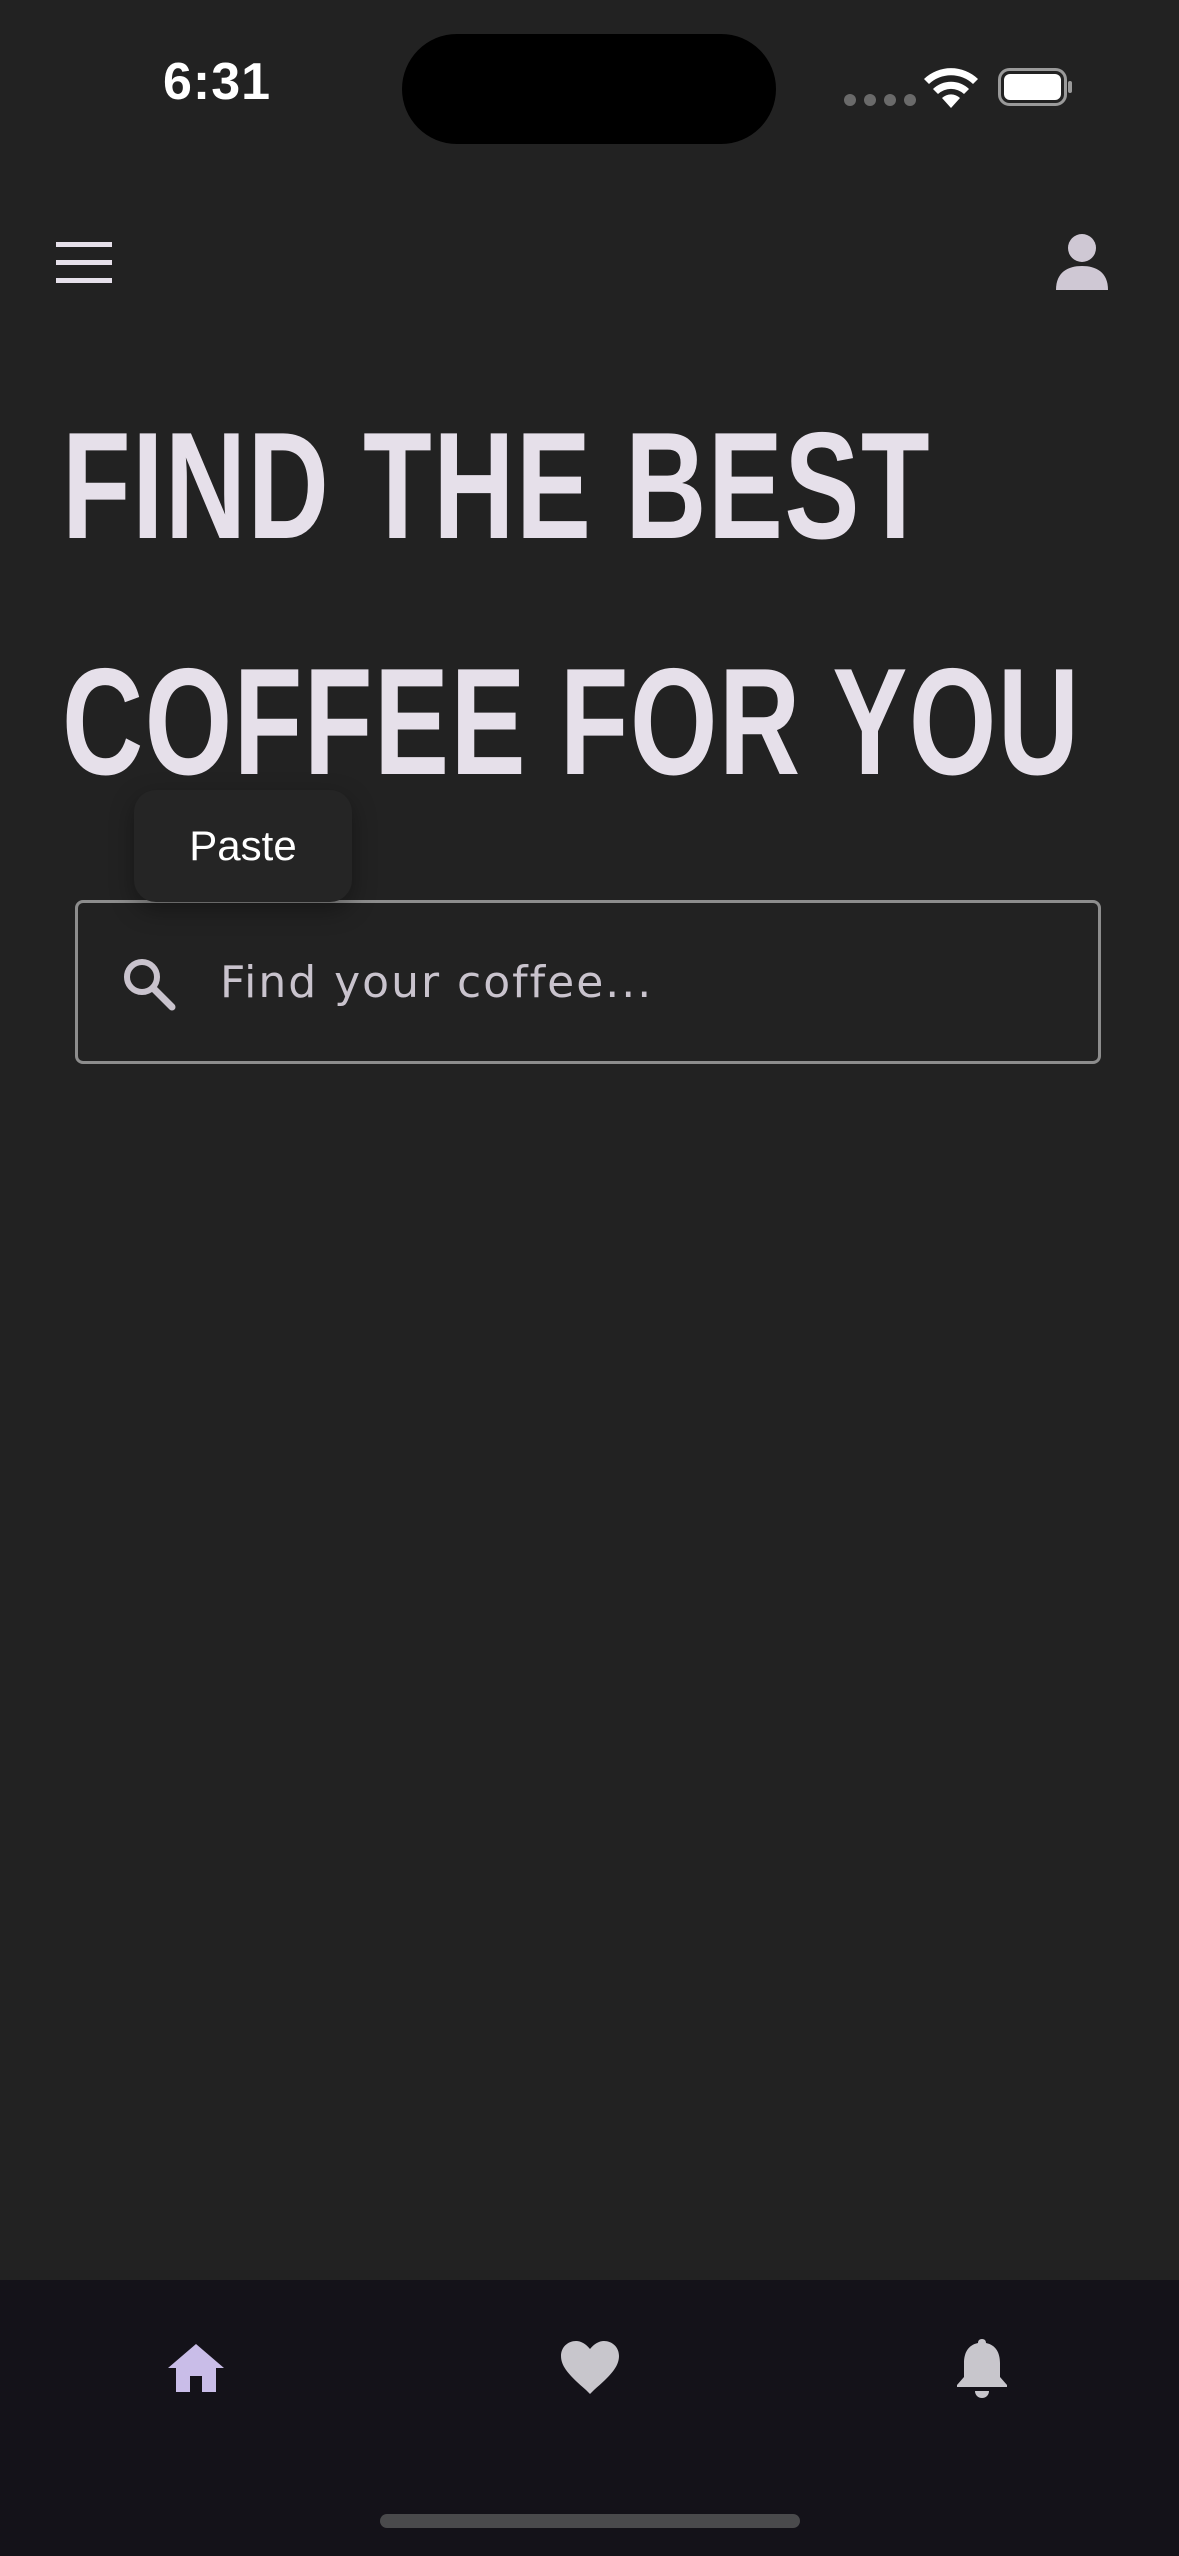 The height and width of the screenshot is (2556, 1179). Describe the element at coordinates (150, 985) in the screenshot. I see `search-icon` at that location.